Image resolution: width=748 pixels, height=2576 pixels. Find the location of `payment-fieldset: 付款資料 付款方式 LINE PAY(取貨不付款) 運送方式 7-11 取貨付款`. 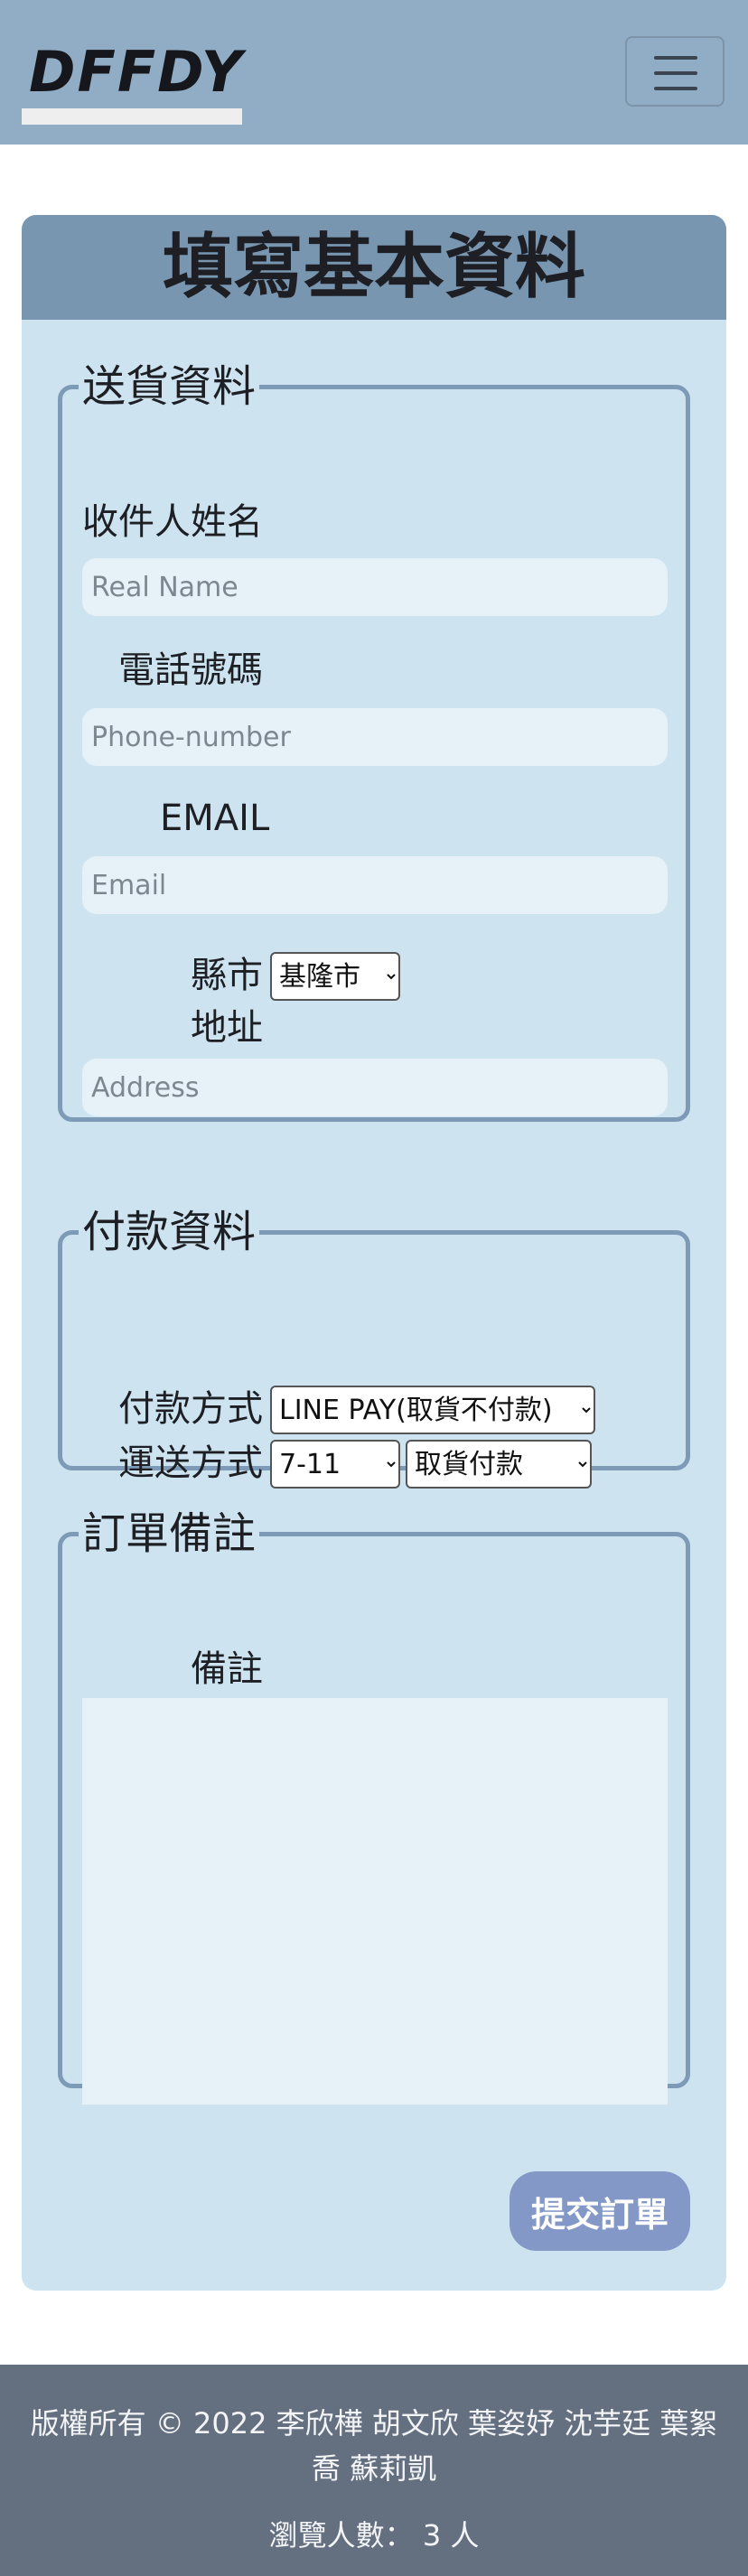

payment-fieldset: 付款資料 付款方式 LINE PAY(取貨不付款) 運送方式 7-11 取貨付款 is located at coordinates (374, 1348).